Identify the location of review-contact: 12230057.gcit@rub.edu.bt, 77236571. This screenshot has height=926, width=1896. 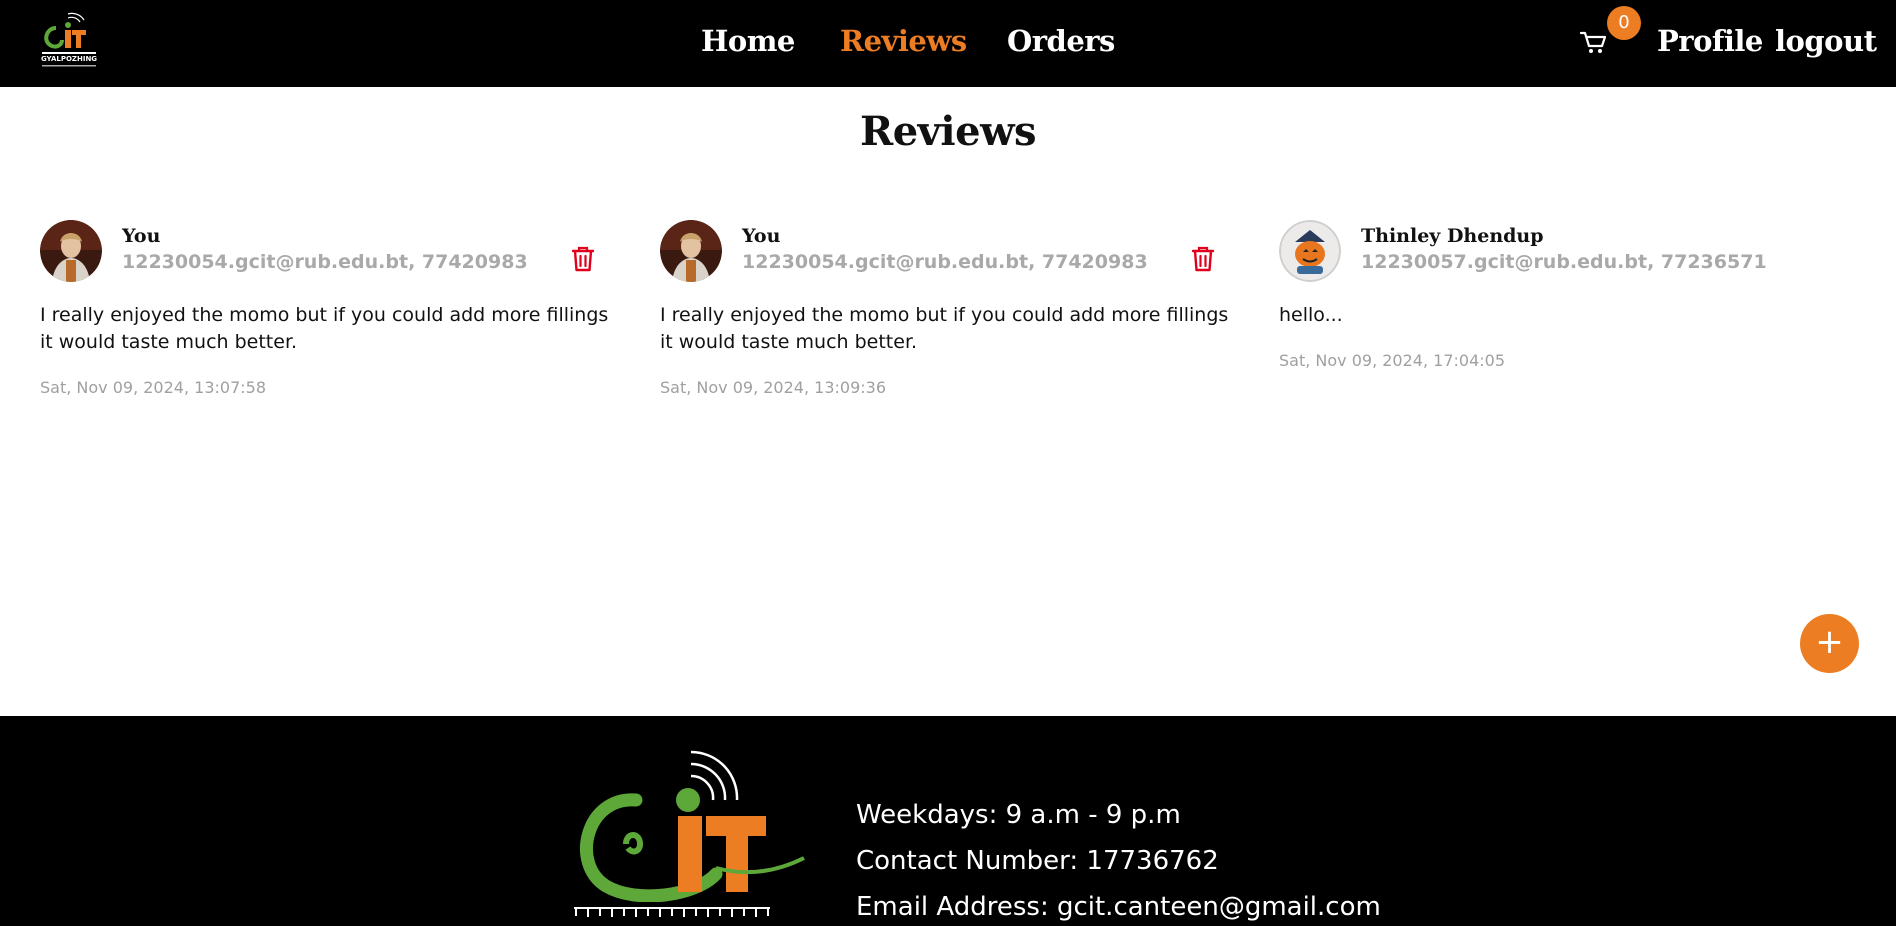
(1564, 262).